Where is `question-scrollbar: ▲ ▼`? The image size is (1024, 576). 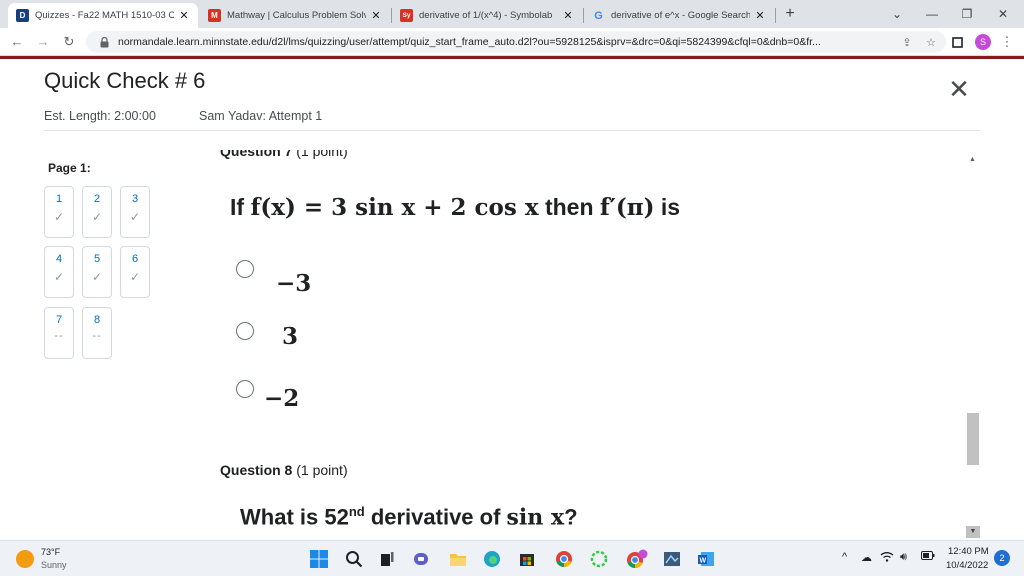
question-scrollbar: ▲ ▼ is located at coordinates (973, 346).